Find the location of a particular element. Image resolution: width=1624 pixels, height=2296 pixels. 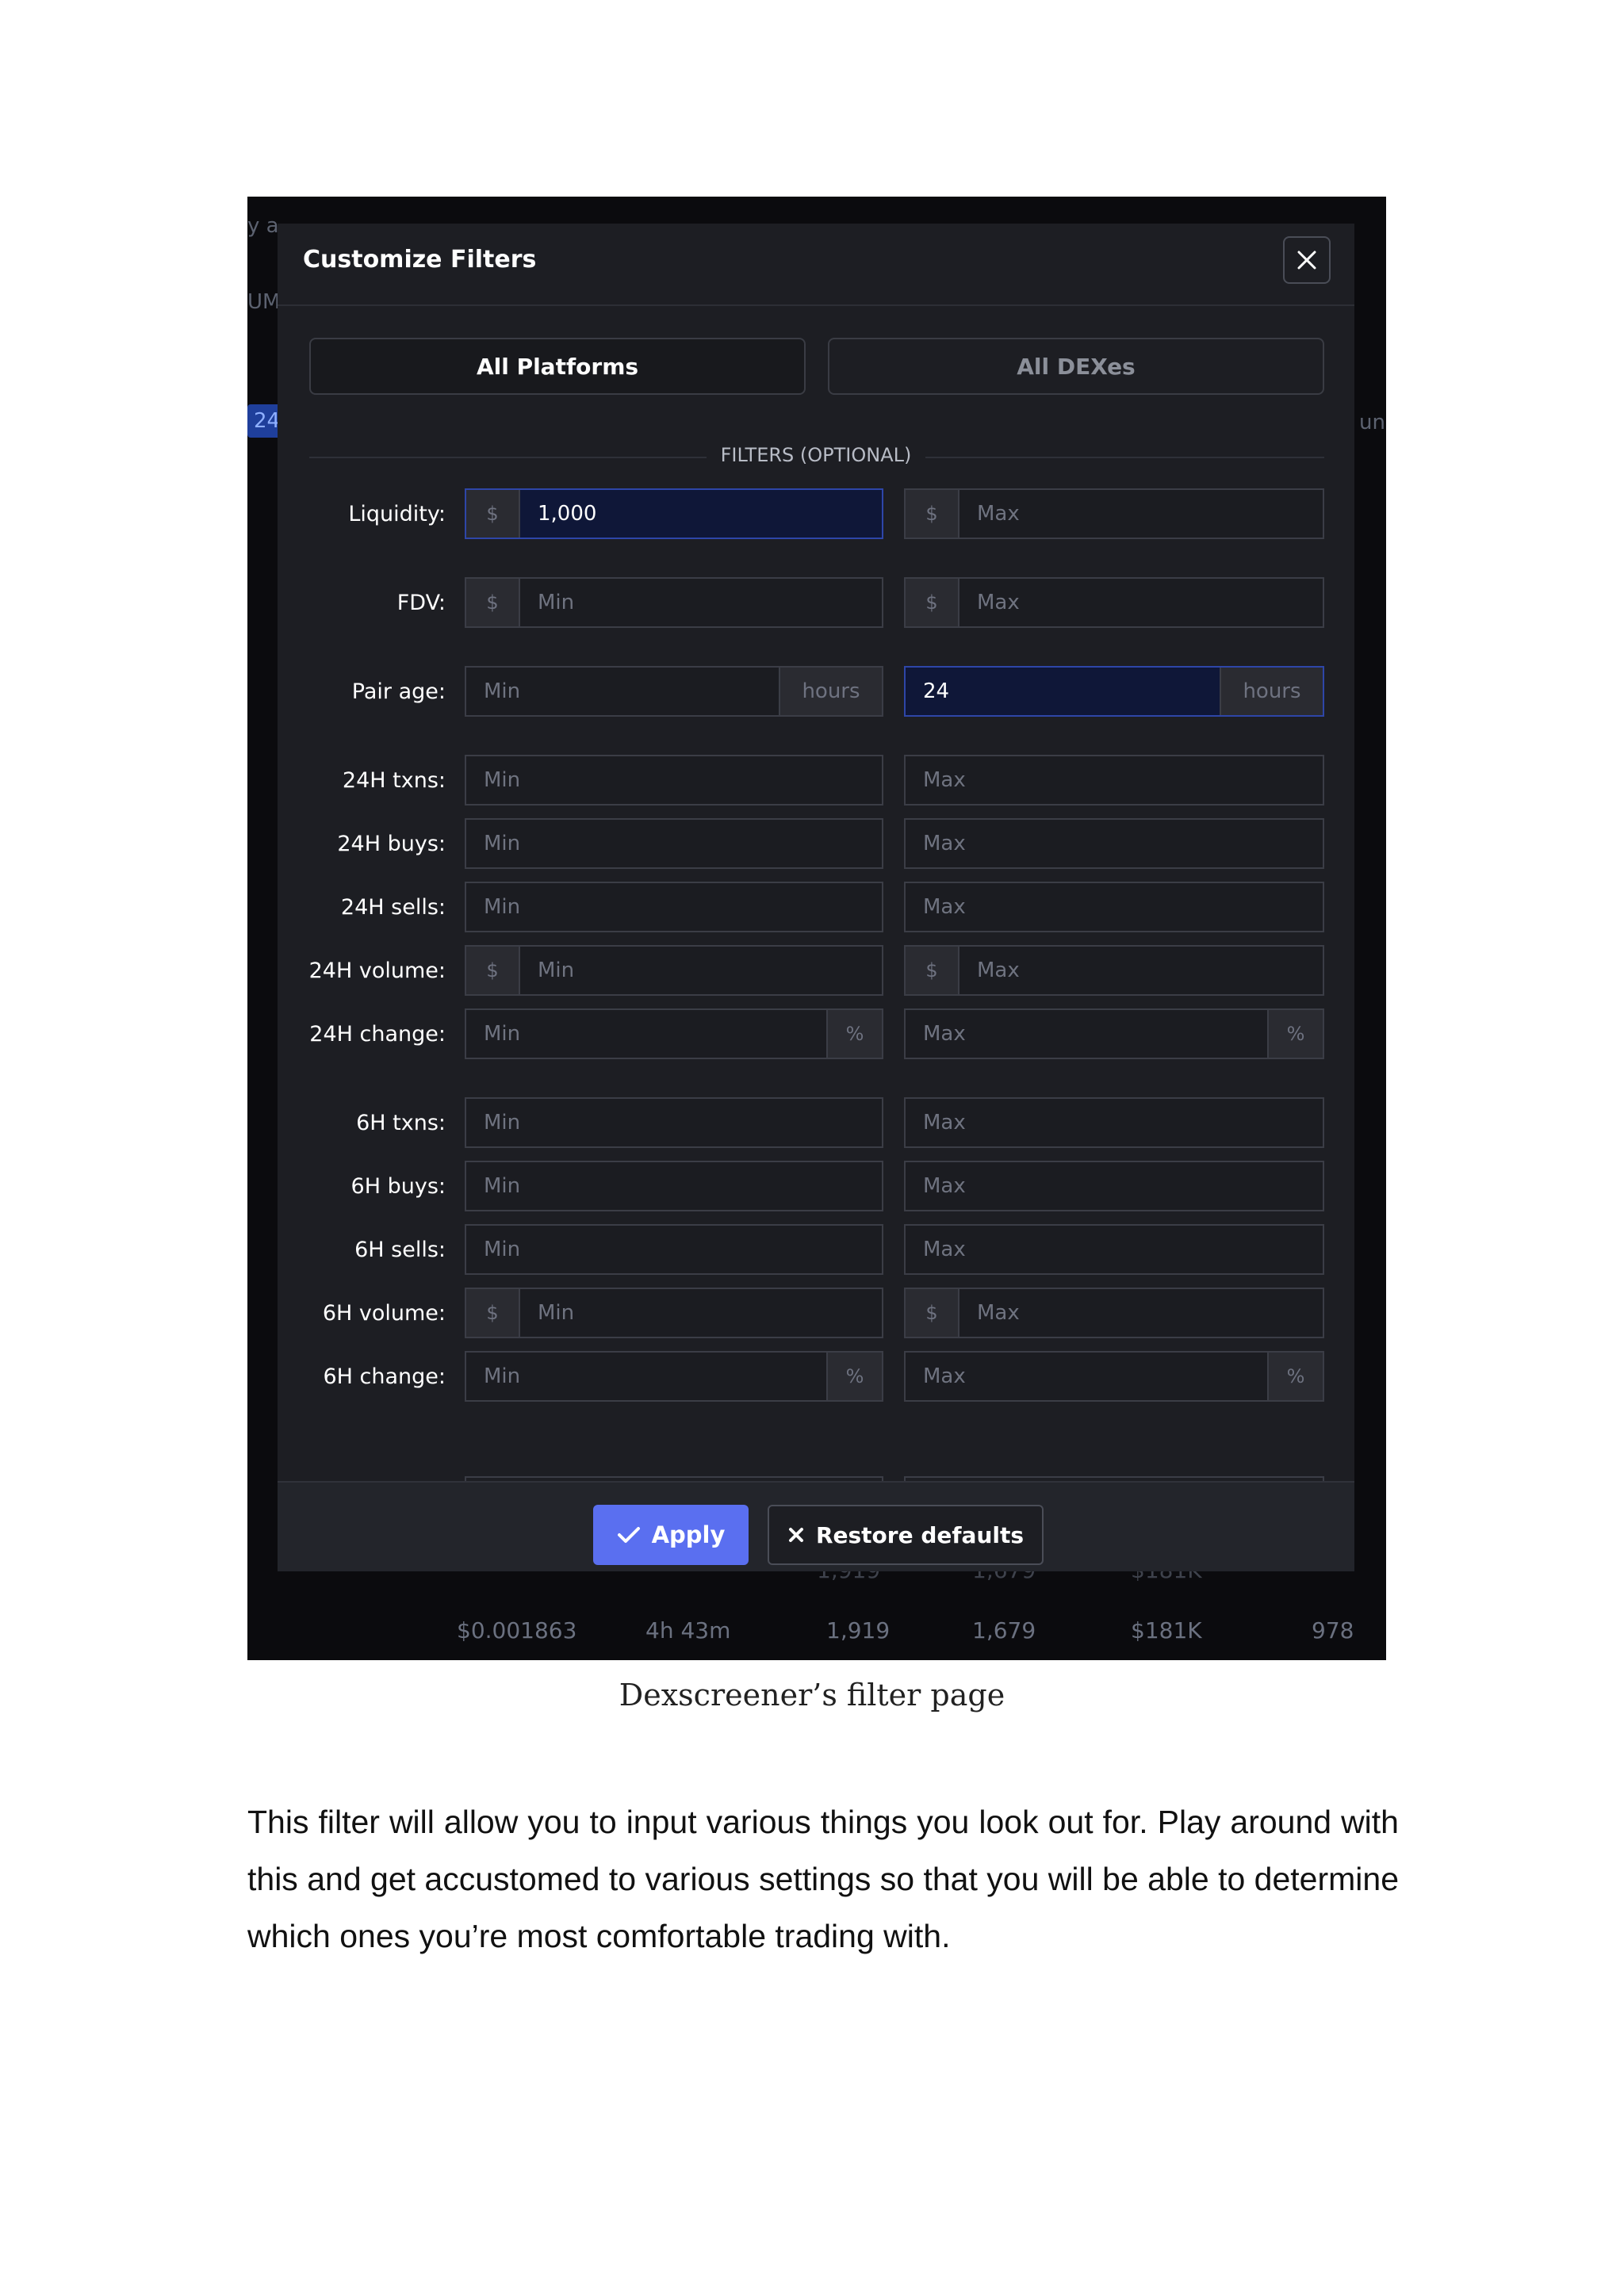

filter-row: Liquidity: $1,000 $ Max is located at coordinates (816, 514).